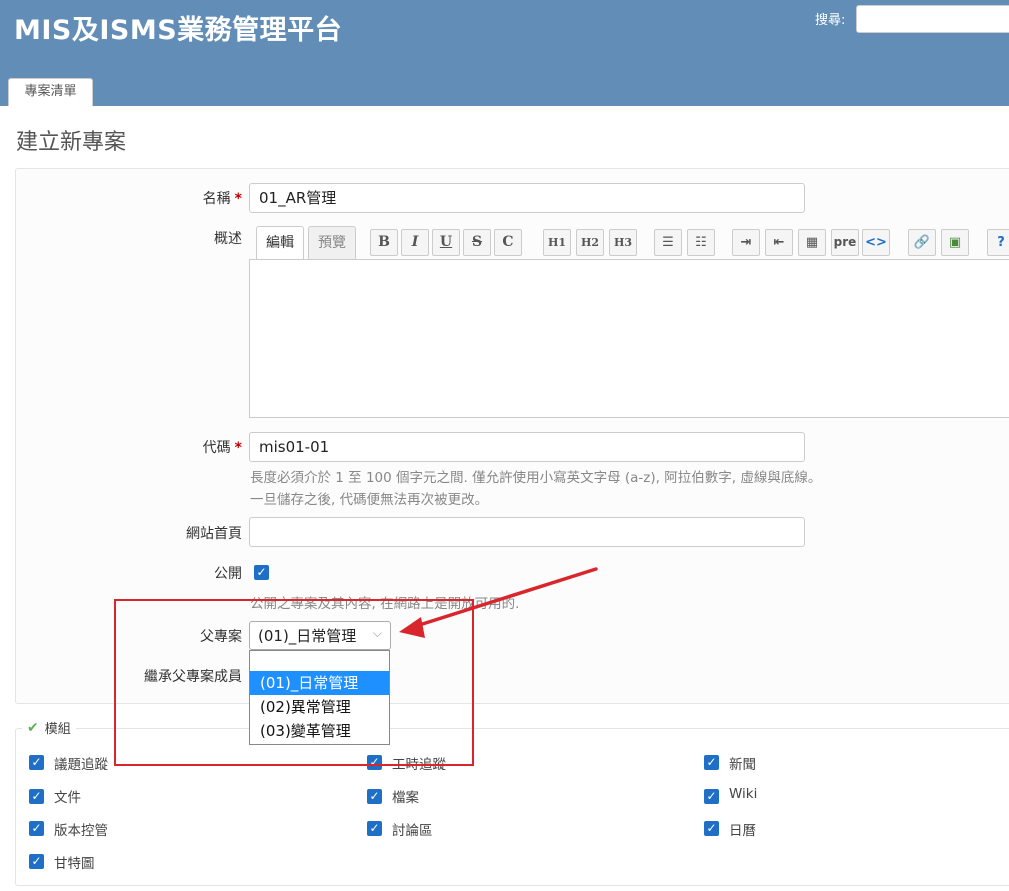 This screenshot has width=1009, height=891. I want to click on parent-label: 父專案, so click(221, 637).